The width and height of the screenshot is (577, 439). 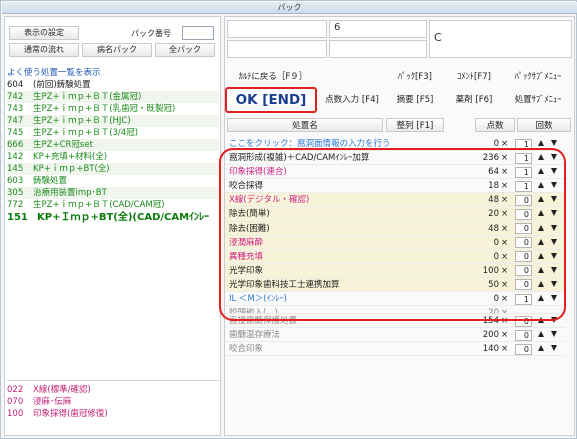 What do you see at coordinates (415, 77) in the screenshot?
I see `pack-f3-button: ﾊﾟｯｸ[F3]` at bounding box center [415, 77].